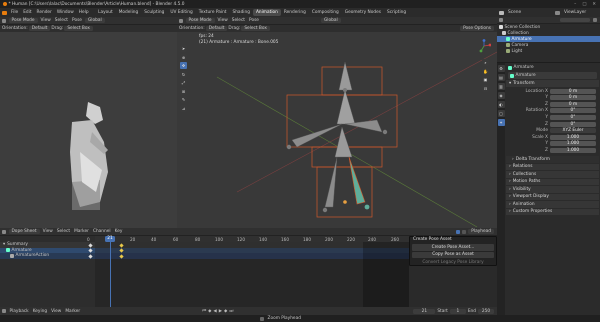 The height and width of the screenshot is (322, 600). What do you see at coordinates (39, 28) in the screenshot?
I see `orientation-dropdown: Default` at bounding box center [39, 28].